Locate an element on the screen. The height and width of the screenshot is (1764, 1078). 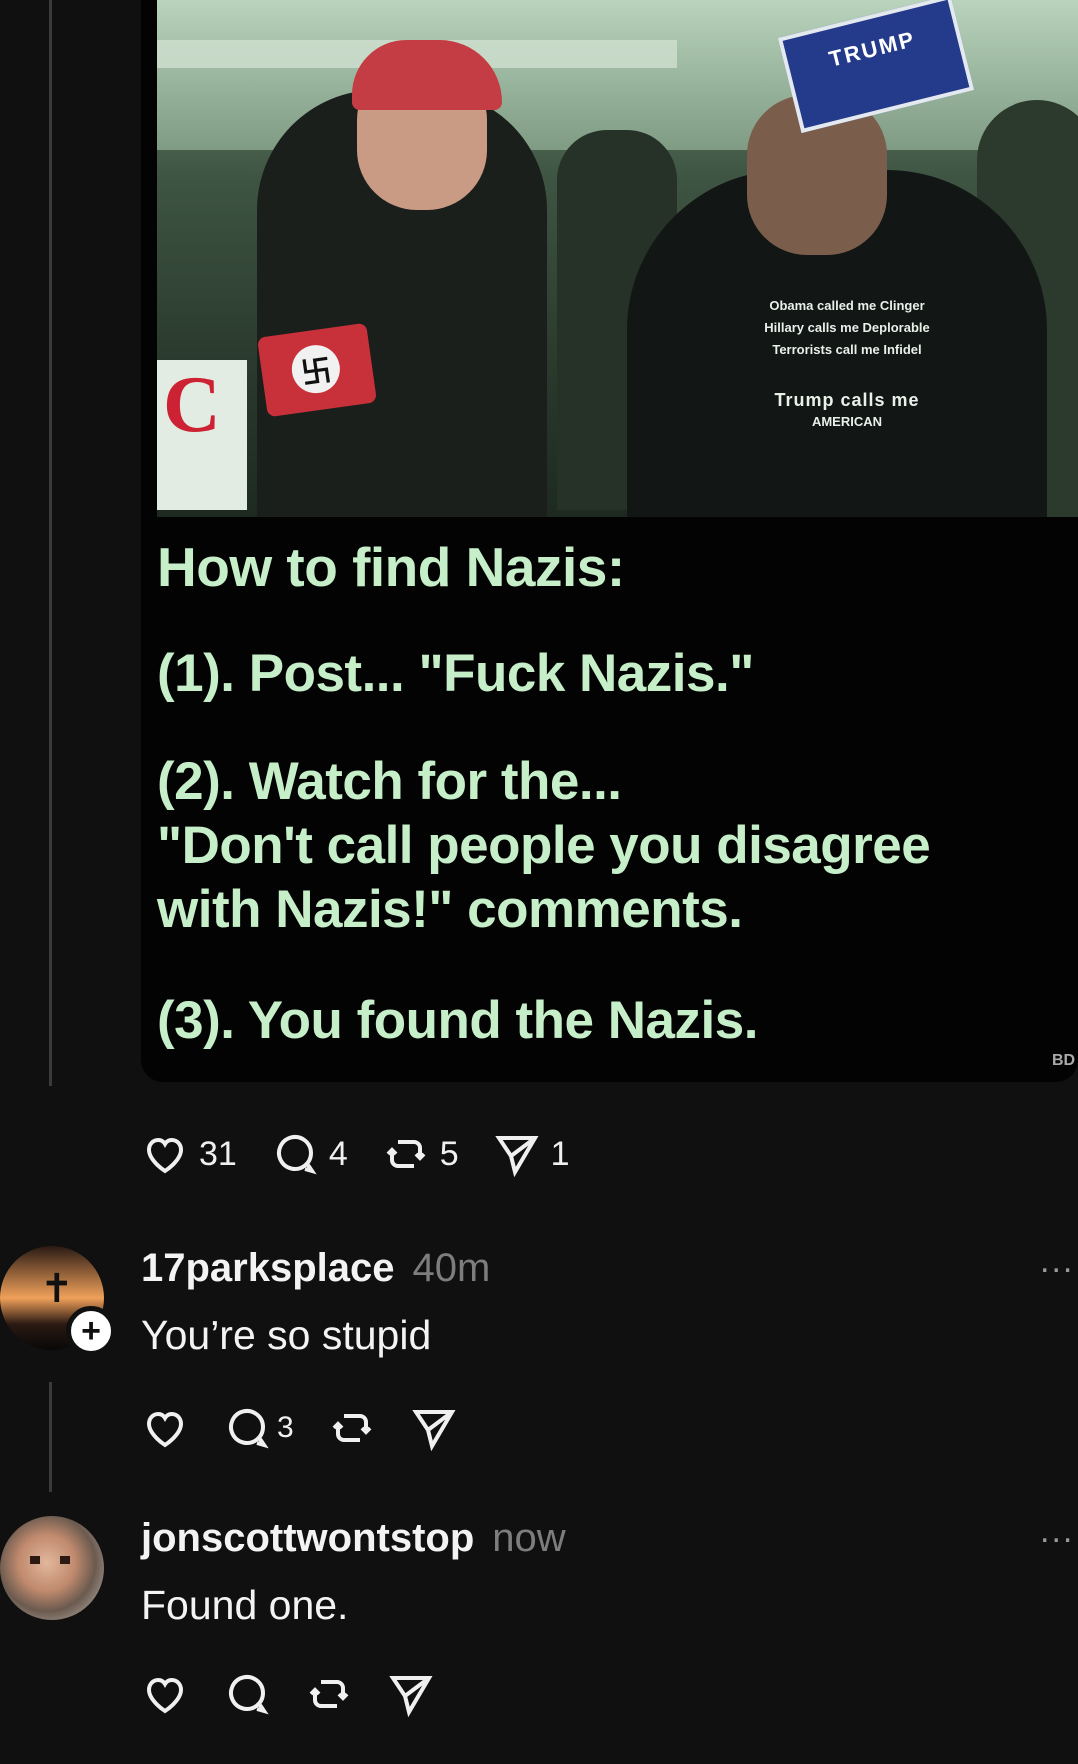
reply-button is located at coordinates (247, 1694).